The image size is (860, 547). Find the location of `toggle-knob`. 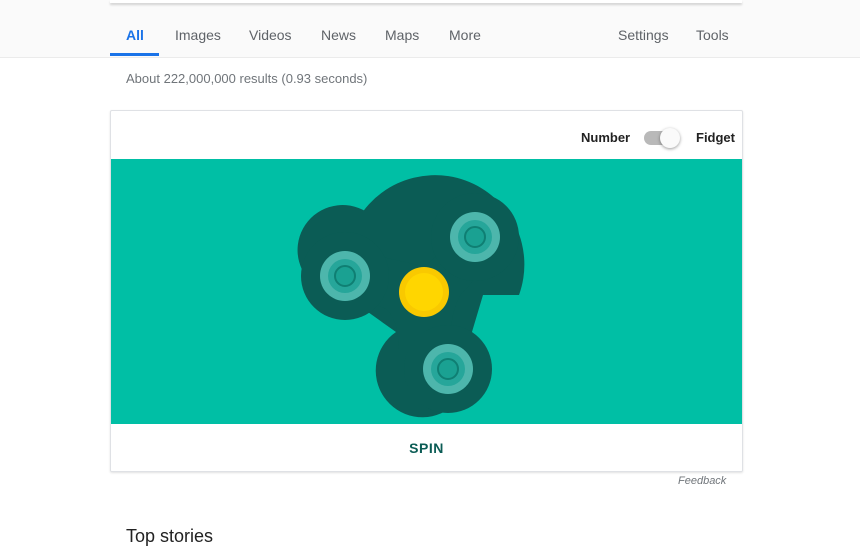

toggle-knob is located at coordinates (670, 138).